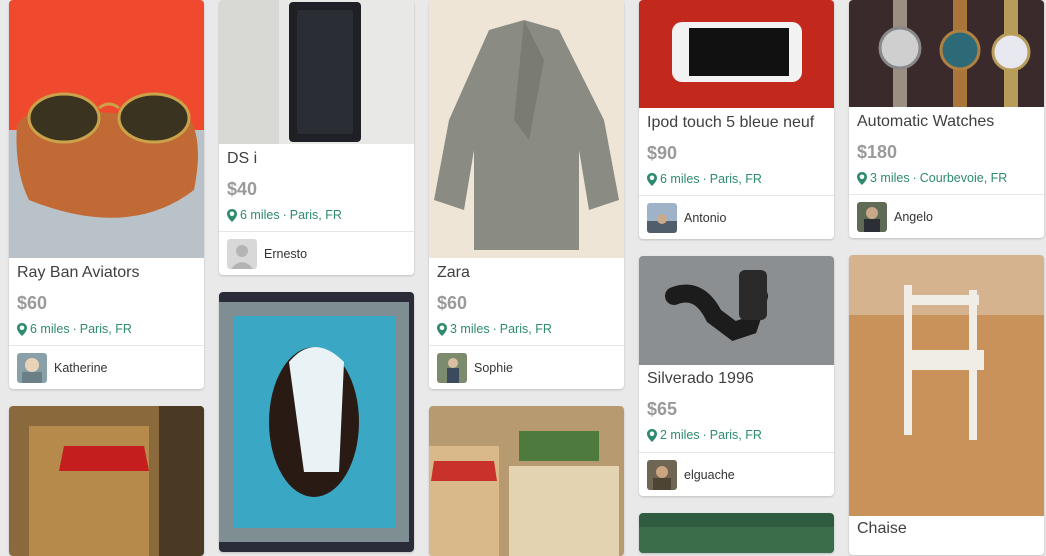 This screenshot has height=556, width=1046. What do you see at coordinates (242, 189) in the screenshot?
I see `listing-price: $40` at bounding box center [242, 189].